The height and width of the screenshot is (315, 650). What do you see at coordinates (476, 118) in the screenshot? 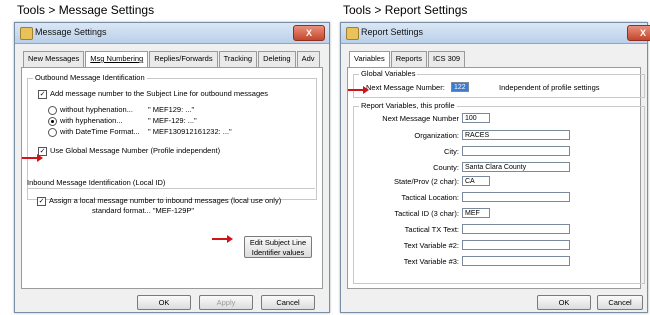
I see `next-message-number-input: 100` at bounding box center [476, 118].